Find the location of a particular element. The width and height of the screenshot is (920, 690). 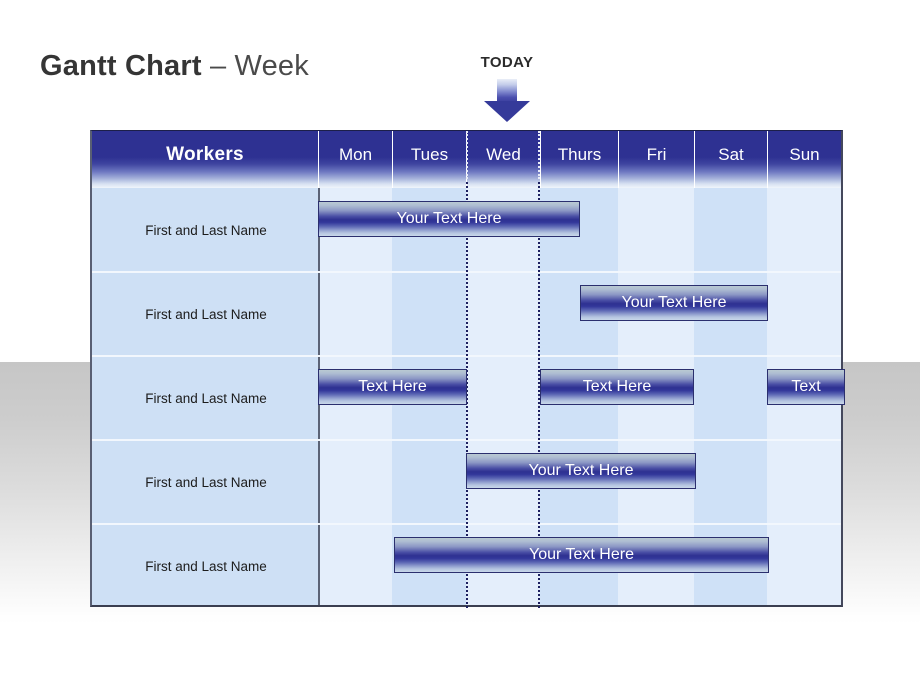

today-marker: TODAY is located at coordinates (507, 88).